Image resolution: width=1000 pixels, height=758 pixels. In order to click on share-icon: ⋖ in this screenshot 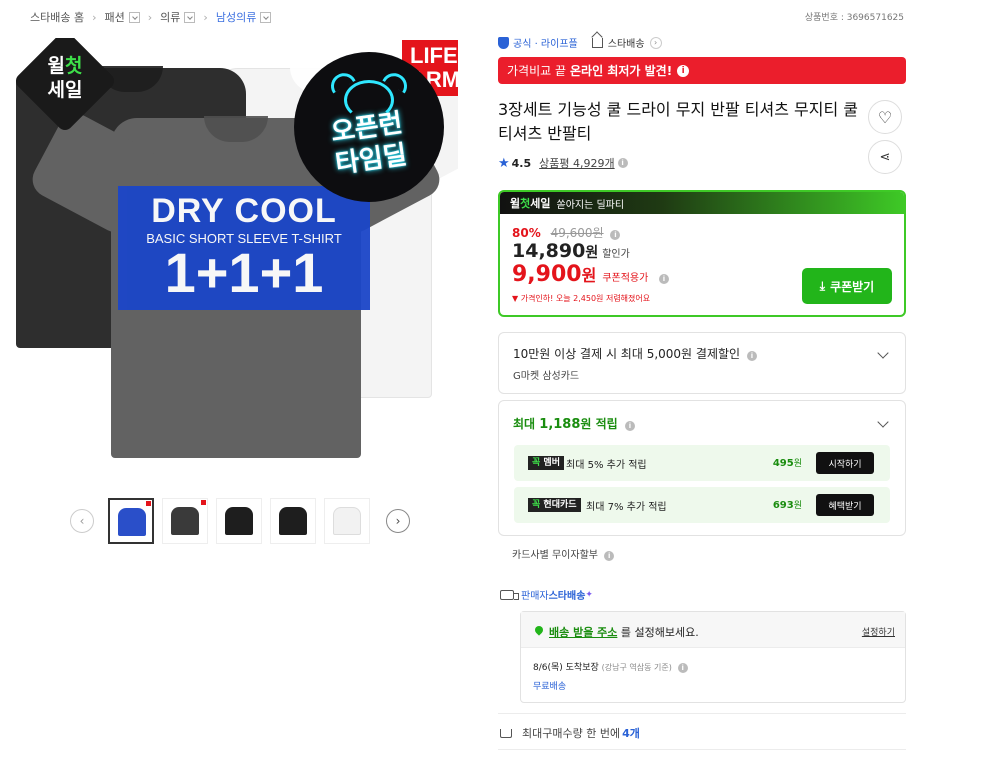, I will do `click(885, 157)`.